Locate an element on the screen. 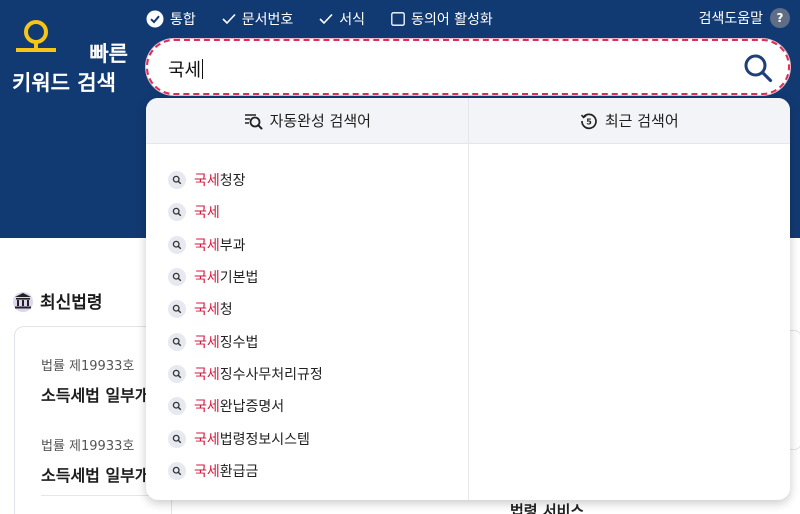 Image resolution: width=800 pixels, height=514 pixels. svg-text: 5 is located at coordinates (589, 121).